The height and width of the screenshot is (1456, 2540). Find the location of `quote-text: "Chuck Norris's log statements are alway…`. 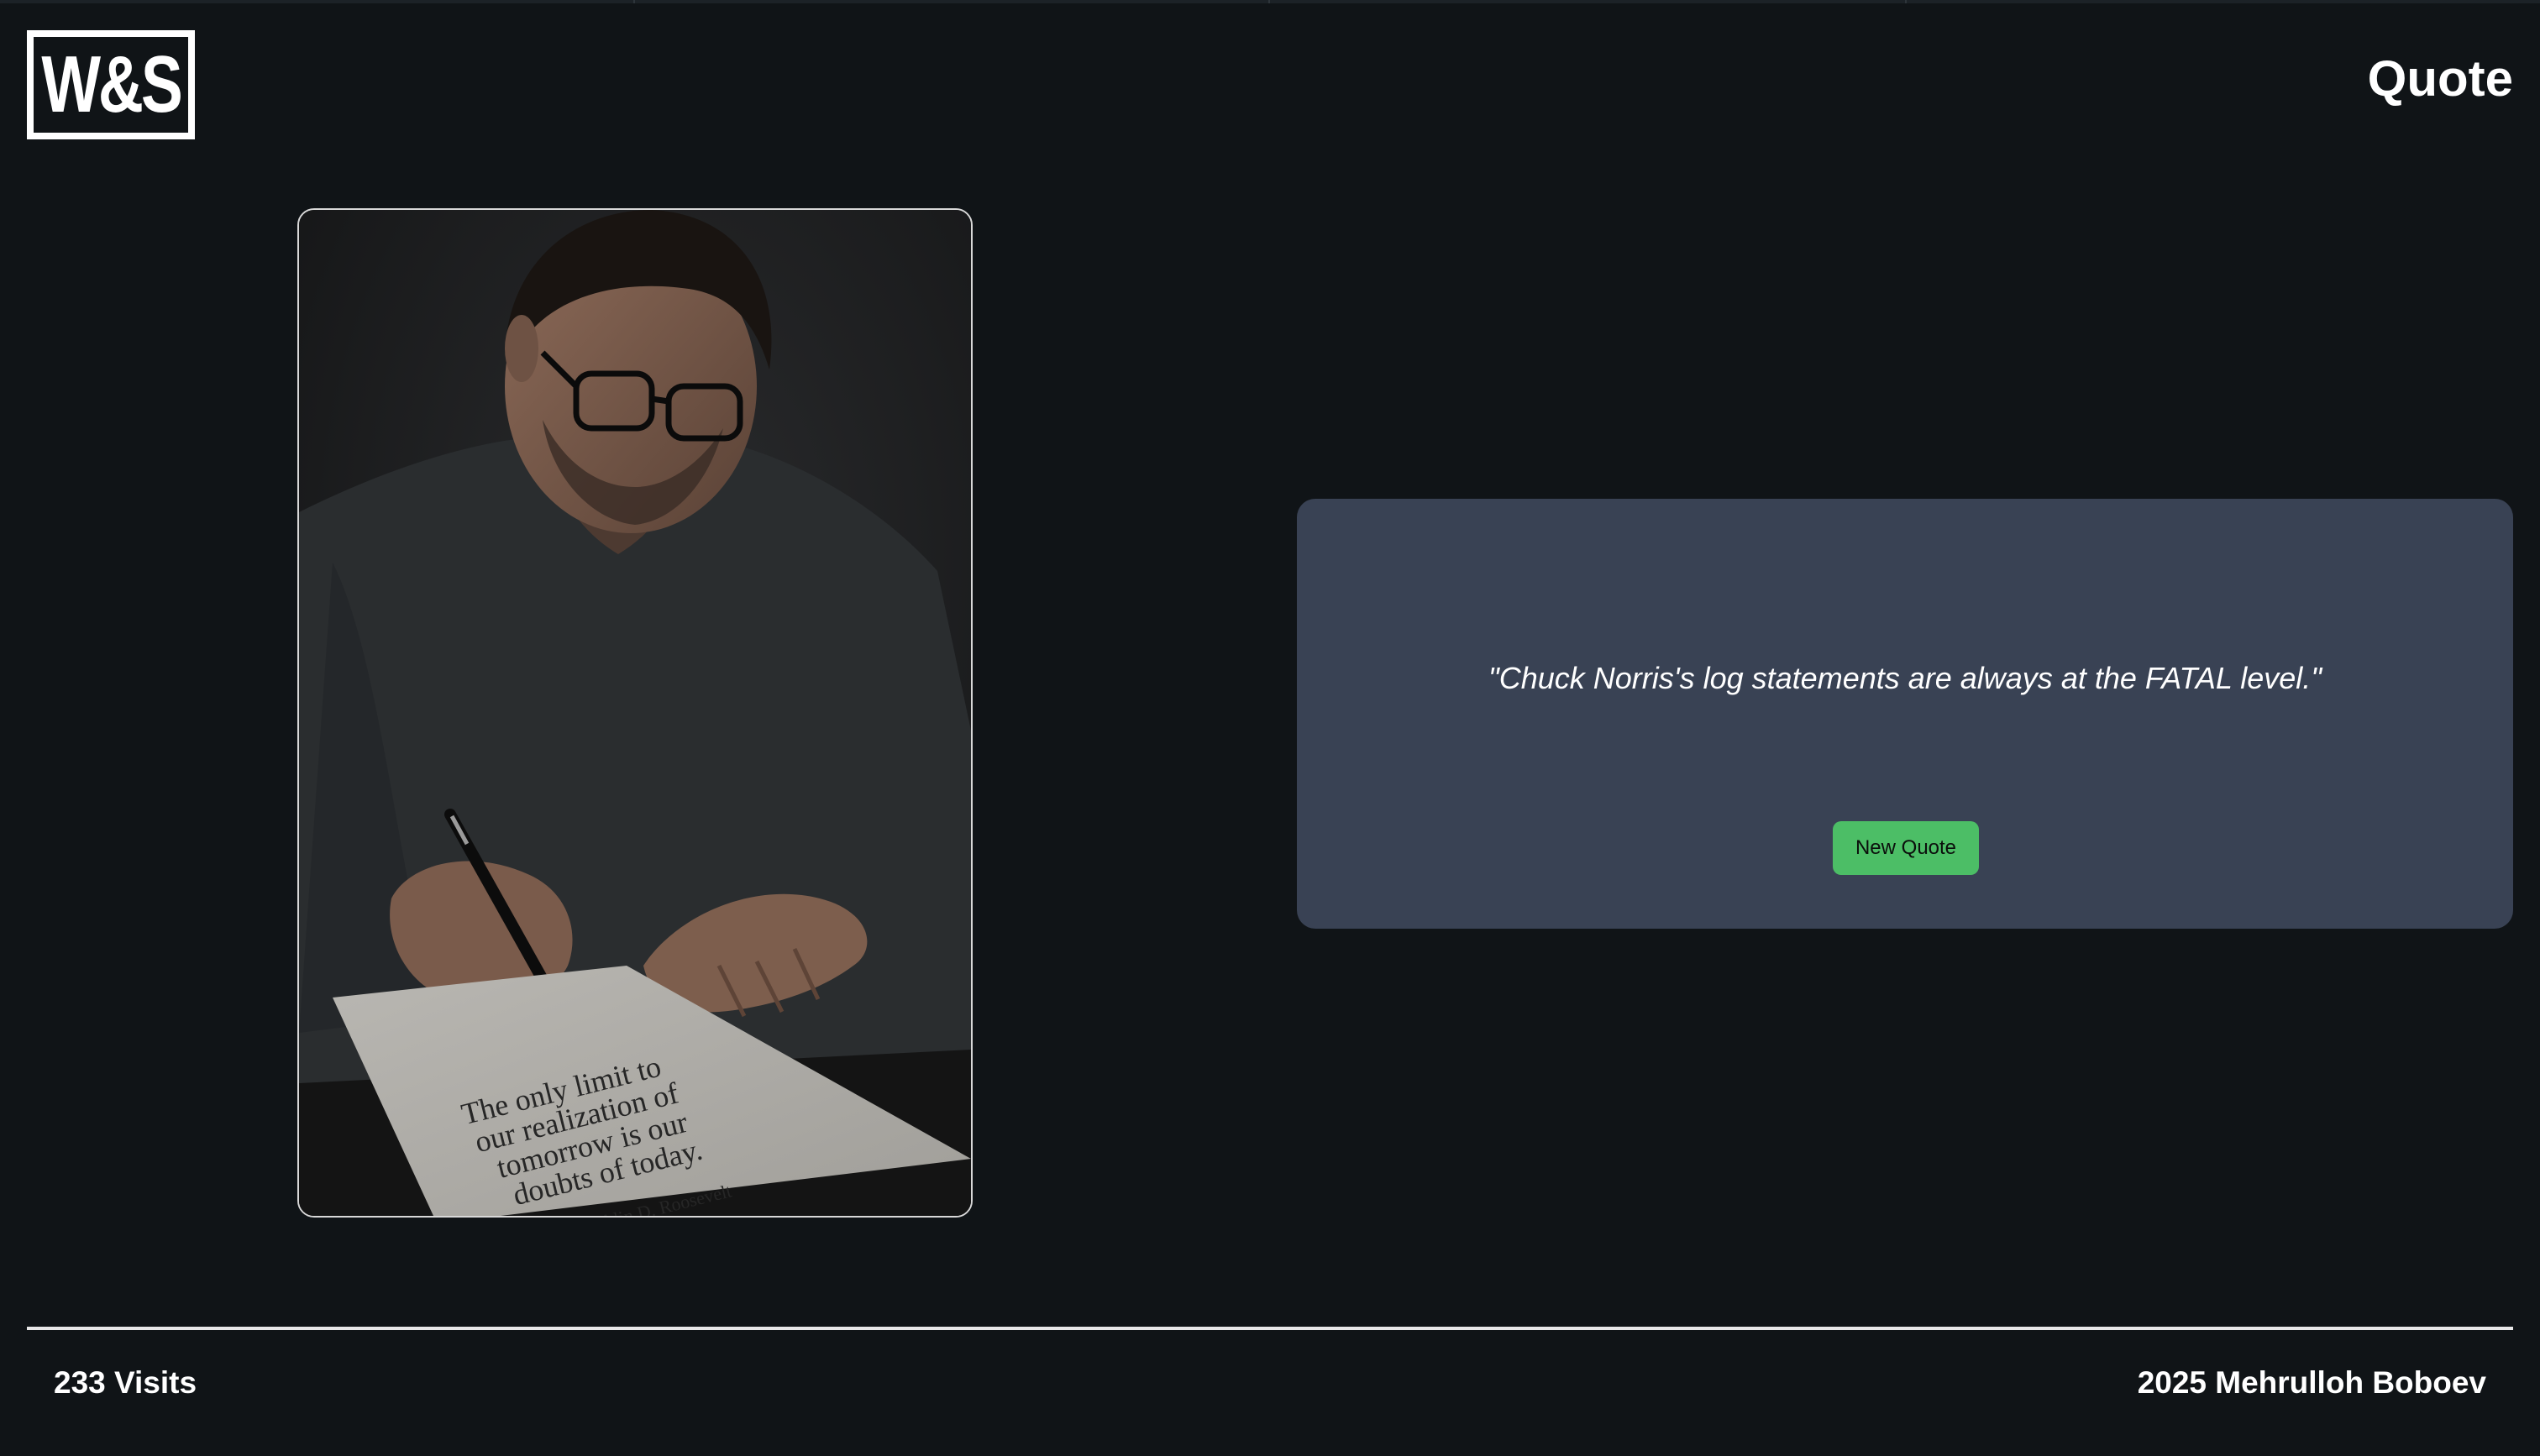

quote-text: "Chuck Norris's log statements are alway… is located at coordinates (1905, 678).